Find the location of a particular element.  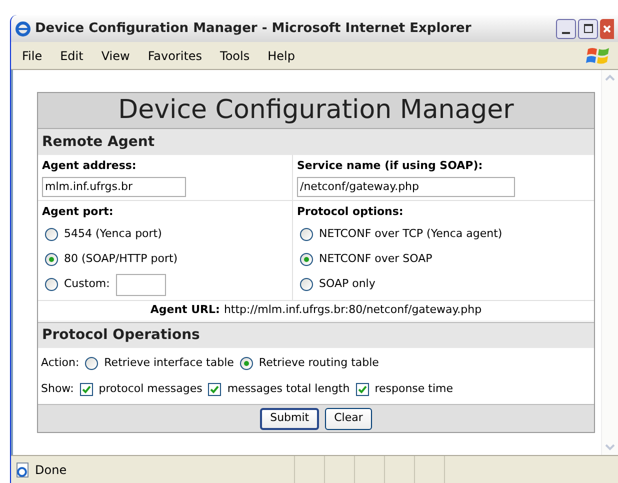

menu-item: View is located at coordinates (115, 55).